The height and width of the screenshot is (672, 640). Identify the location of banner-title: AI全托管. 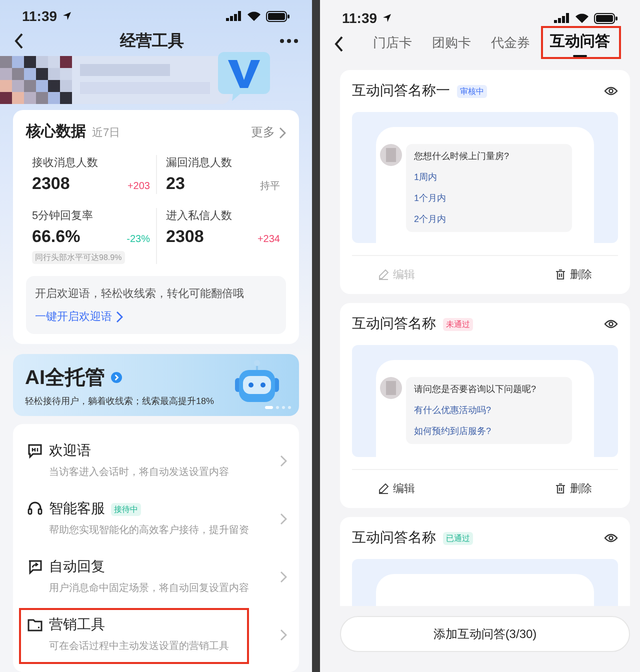
(65, 378).